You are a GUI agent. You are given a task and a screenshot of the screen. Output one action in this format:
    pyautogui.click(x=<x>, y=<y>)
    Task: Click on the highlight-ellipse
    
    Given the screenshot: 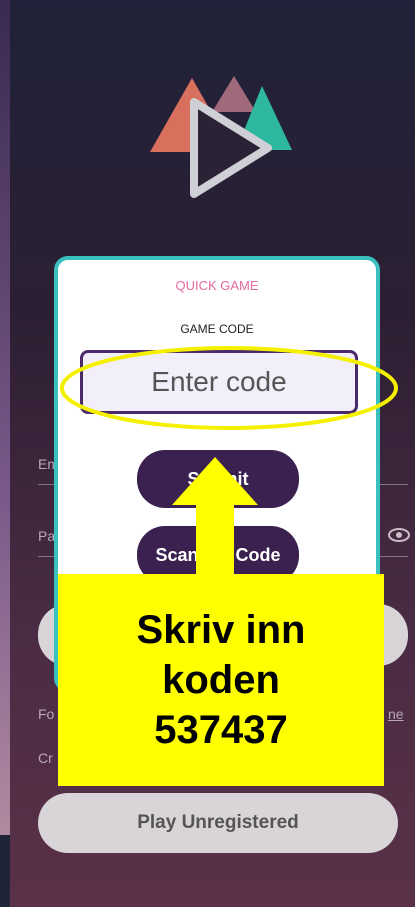 What is the action you would take?
    pyautogui.click(x=229, y=388)
    